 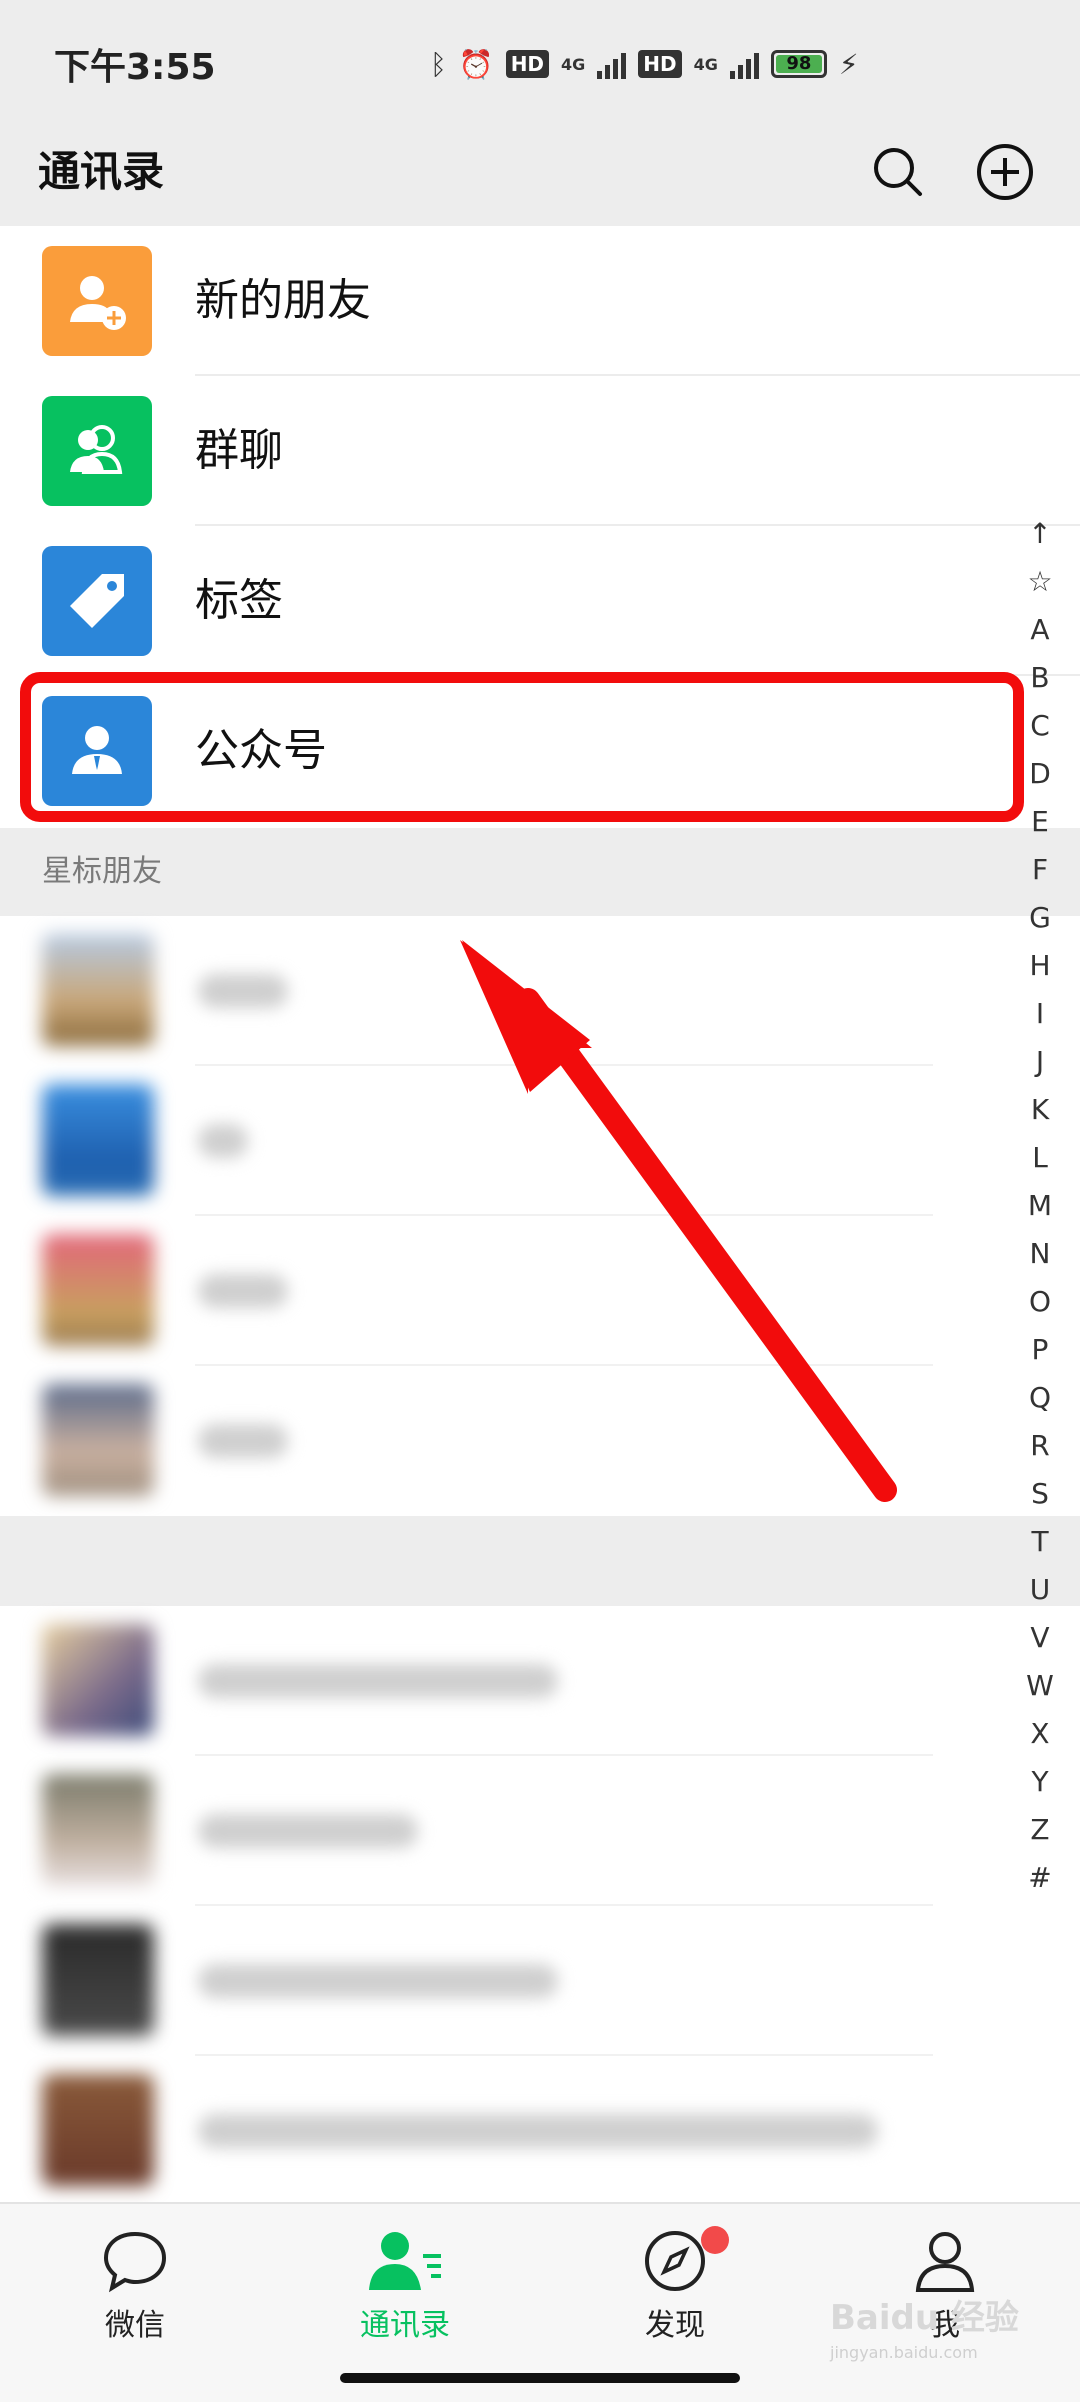 I want to click on search-button, so click(x=898, y=172).